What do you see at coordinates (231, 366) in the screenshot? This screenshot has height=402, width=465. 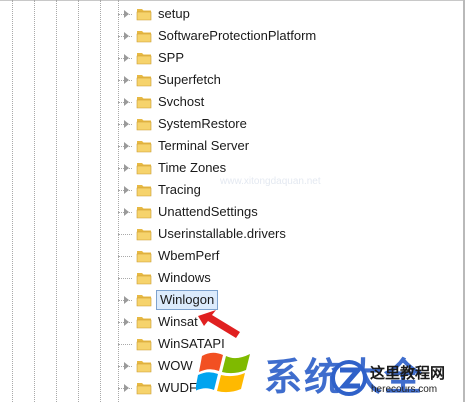 I see `tree-item-wow: WOW` at bounding box center [231, 366].